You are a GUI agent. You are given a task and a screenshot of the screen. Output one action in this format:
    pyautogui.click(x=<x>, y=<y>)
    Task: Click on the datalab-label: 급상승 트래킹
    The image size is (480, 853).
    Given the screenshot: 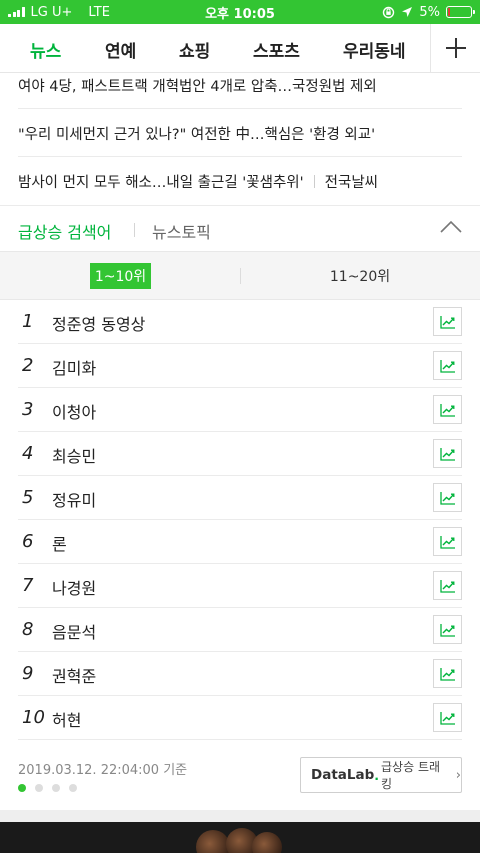 What is the action you would take?
    pyautogui.click(x=411, y=775)
    